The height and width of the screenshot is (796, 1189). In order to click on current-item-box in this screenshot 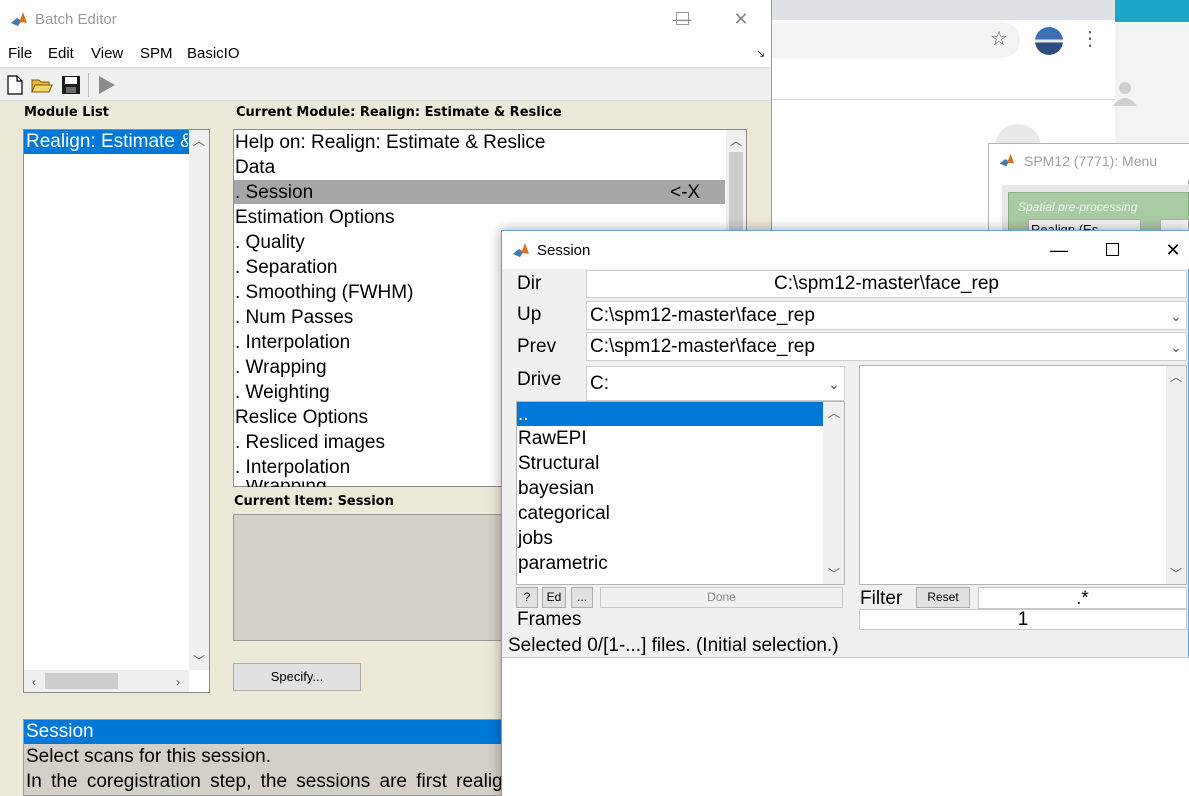, I will do `click(373, 577)`.